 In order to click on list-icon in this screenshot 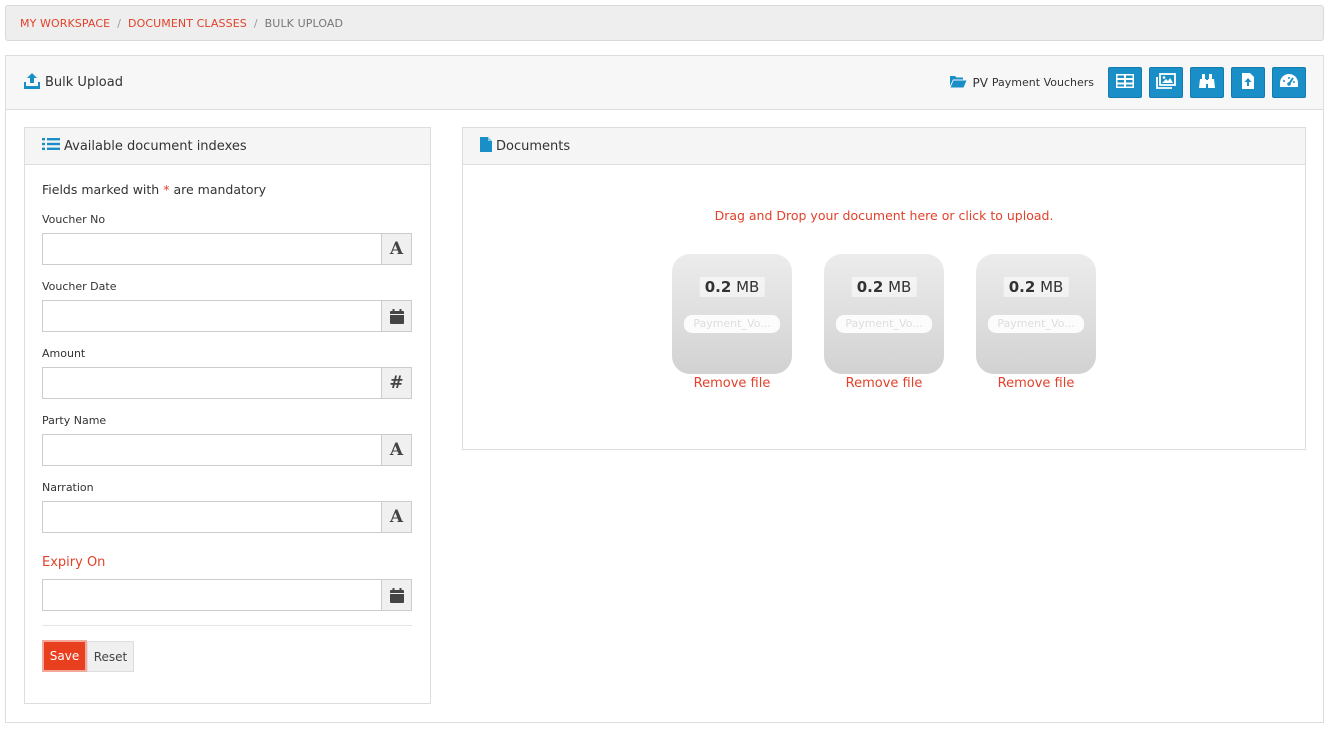, I will do `click(53, 146)`.